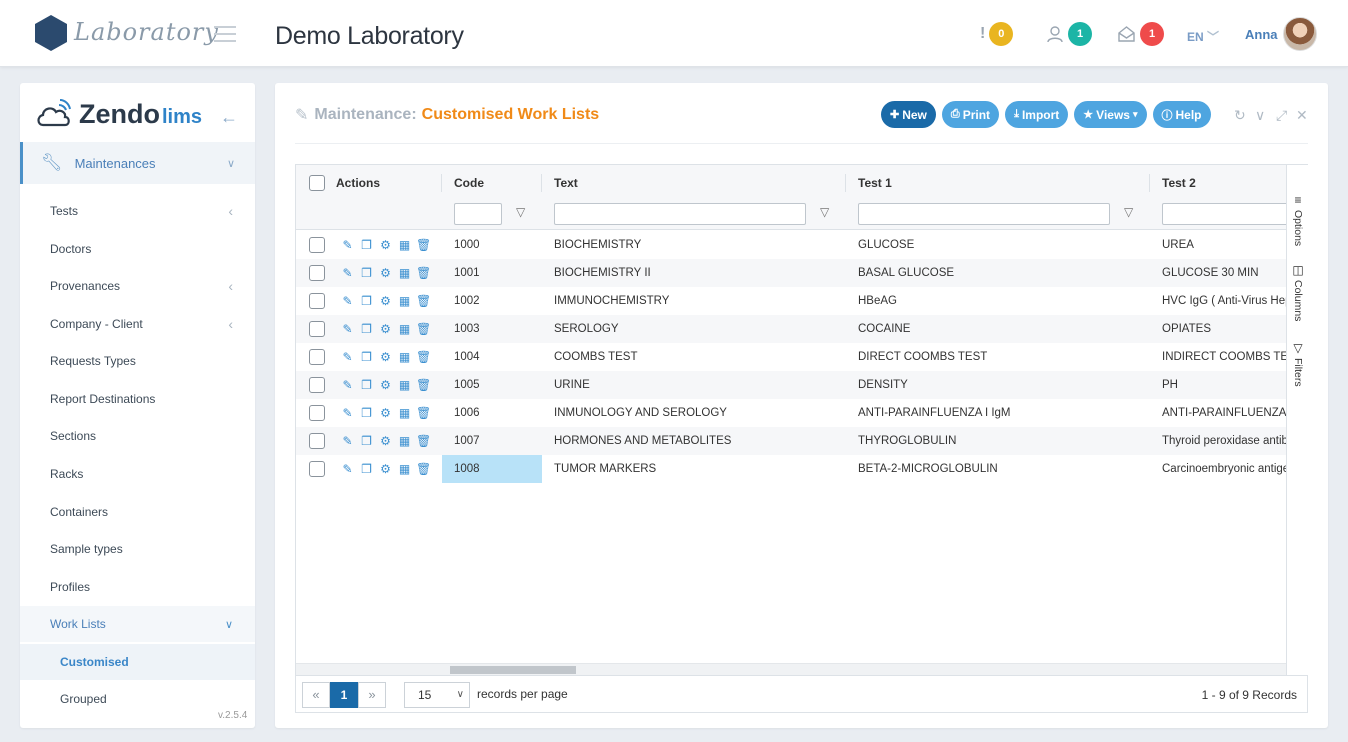 The width and height of the screenshot is (1348, 742). Describe the element at coordinates (1181, 114) in the screenshot. I see `help-button: ⓘ Help` at that location.